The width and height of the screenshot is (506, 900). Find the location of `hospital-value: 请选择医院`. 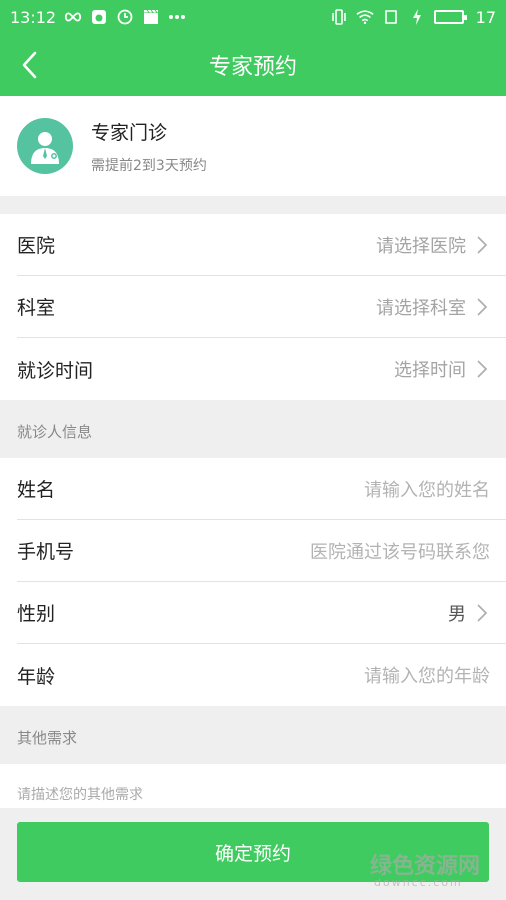

hospital-value: 请选择医院 is located at coordinates (433, 245).